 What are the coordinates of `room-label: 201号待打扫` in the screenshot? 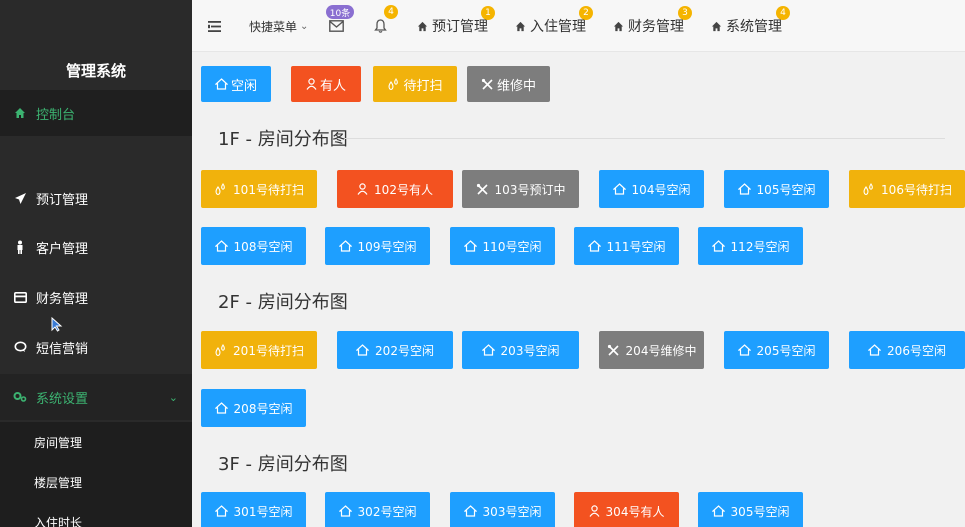 It's located at (268, 350).